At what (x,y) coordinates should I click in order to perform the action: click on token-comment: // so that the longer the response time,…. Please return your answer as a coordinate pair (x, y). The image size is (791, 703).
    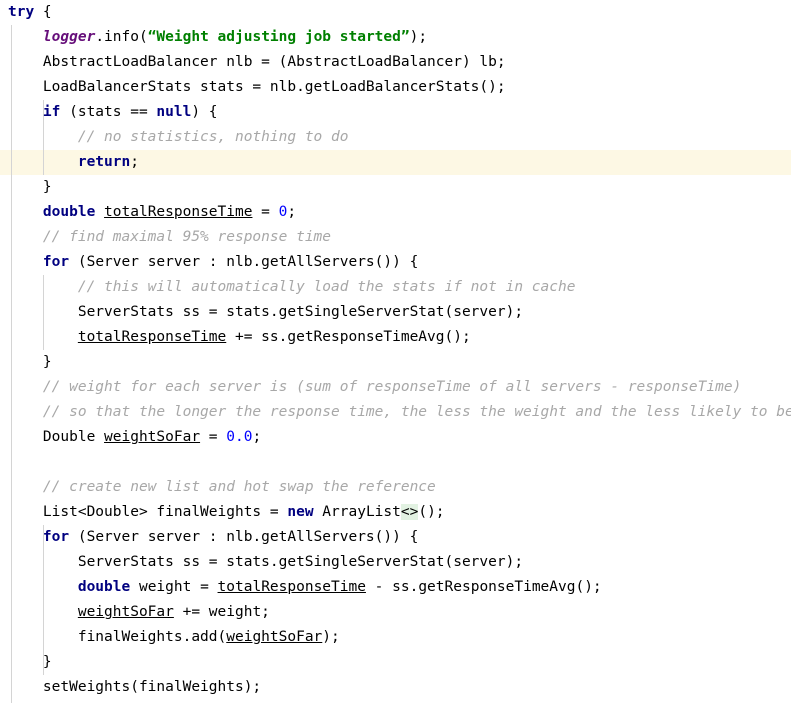
    Looking at the image, I should click on (416, 412).